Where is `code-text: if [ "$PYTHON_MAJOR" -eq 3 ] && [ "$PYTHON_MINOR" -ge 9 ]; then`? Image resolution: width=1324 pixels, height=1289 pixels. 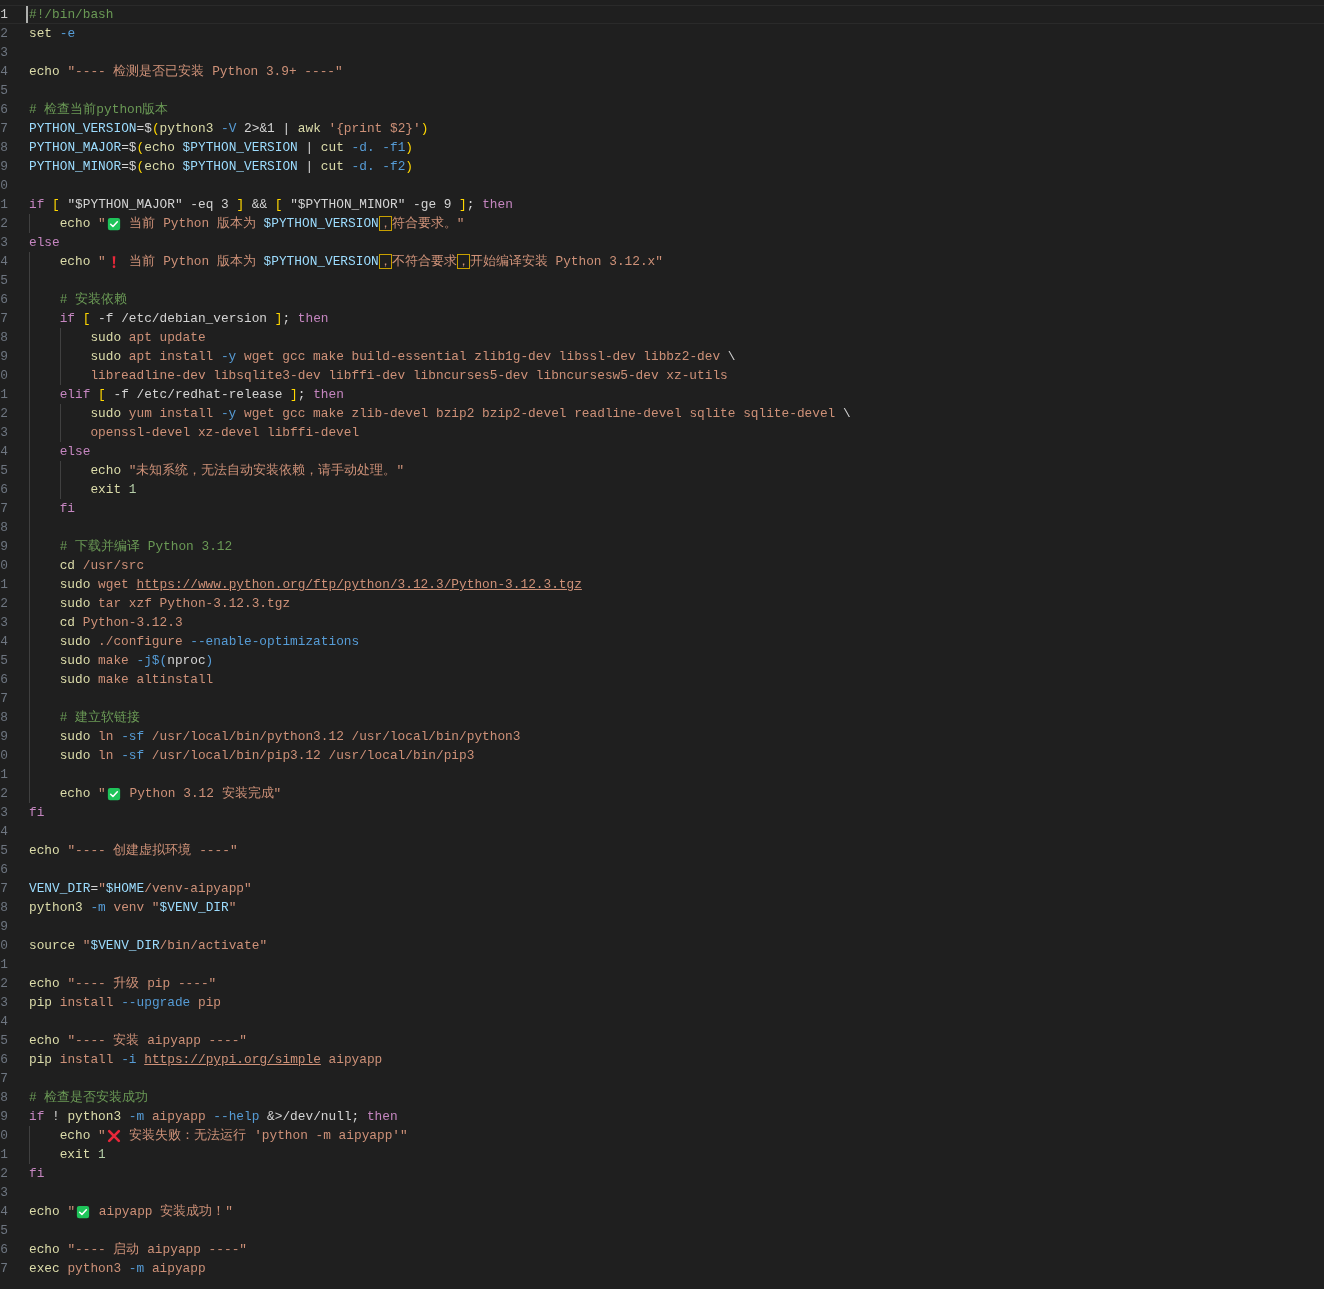 code-text: if [ "$PYTHON_MAJOR" -eq 3 ] && [ "$PYTHON_MINOR" -ge 9 ]; then is located at coordinates (271, 205).